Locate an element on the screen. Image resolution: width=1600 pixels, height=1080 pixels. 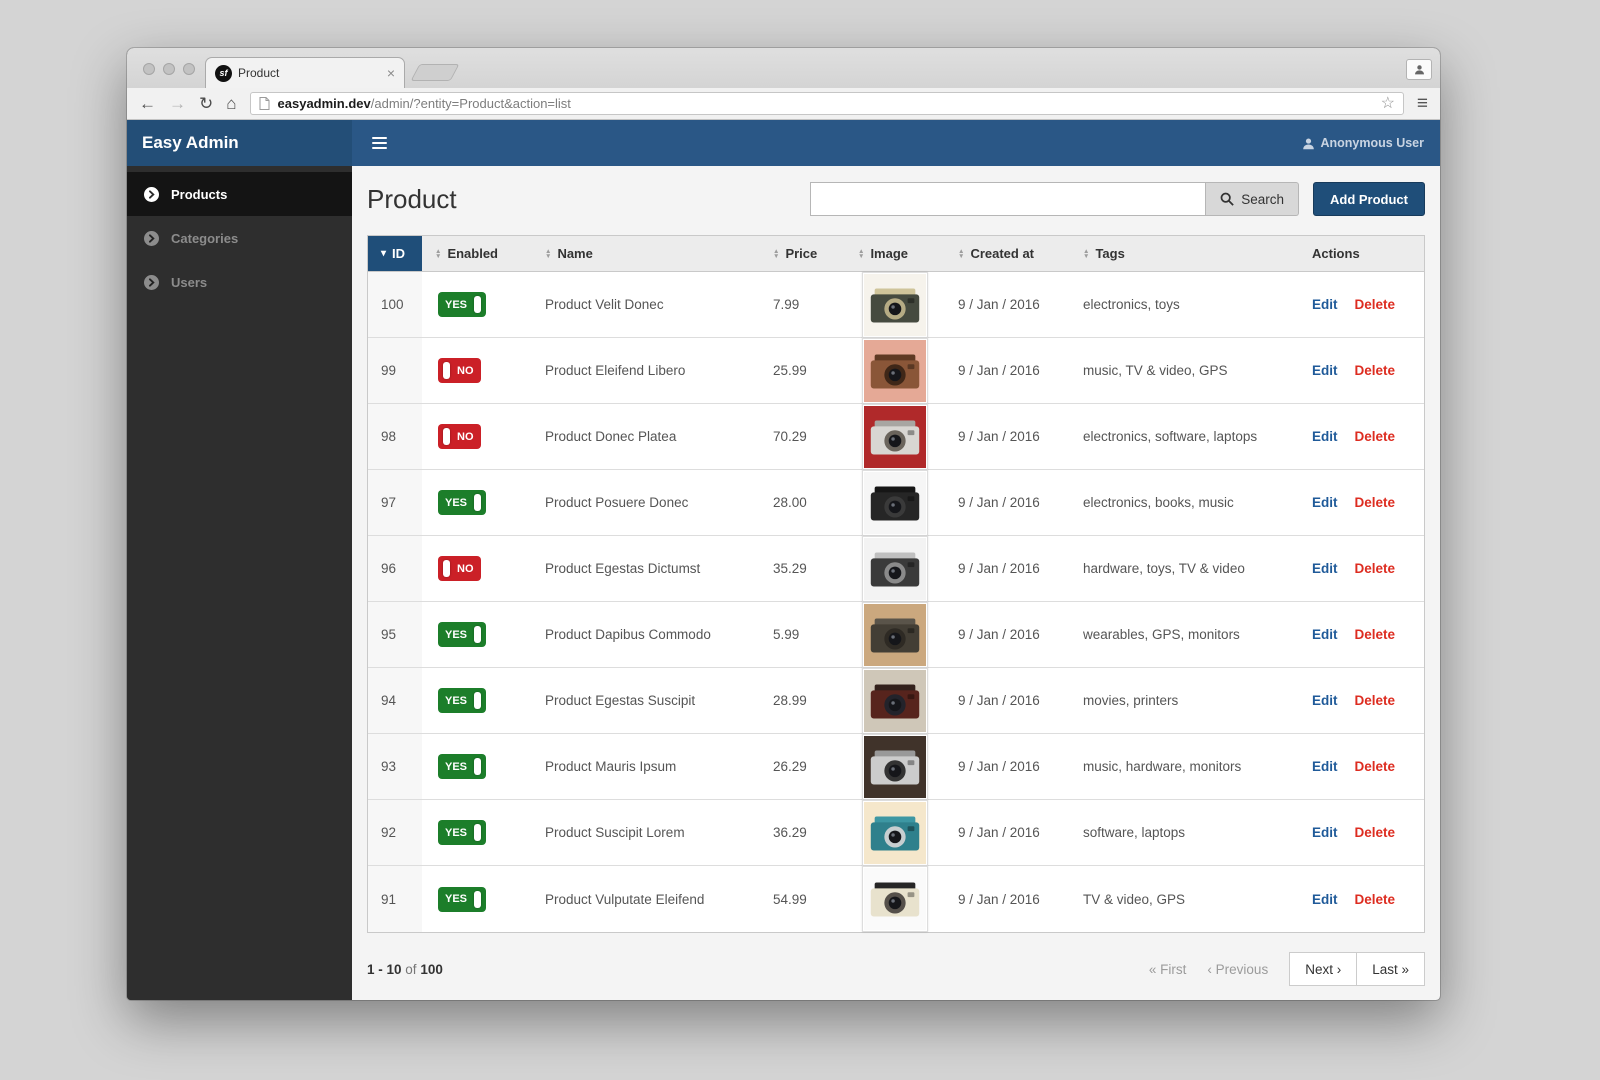
home-icon: ⌂ is located at coordinates (231, 103).